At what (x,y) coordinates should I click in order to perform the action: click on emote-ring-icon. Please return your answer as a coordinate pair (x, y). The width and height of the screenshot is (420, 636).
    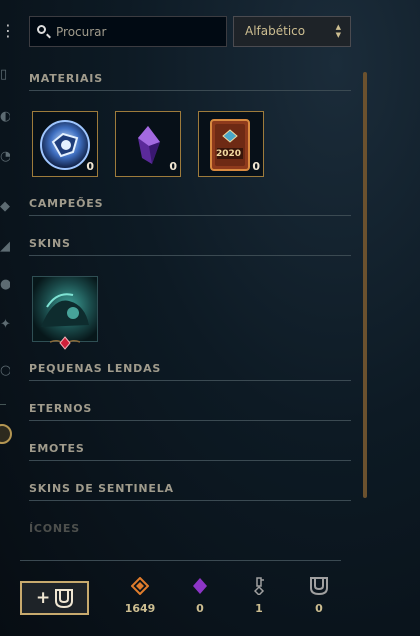
    Looking at the image, I should click on (6, 434).